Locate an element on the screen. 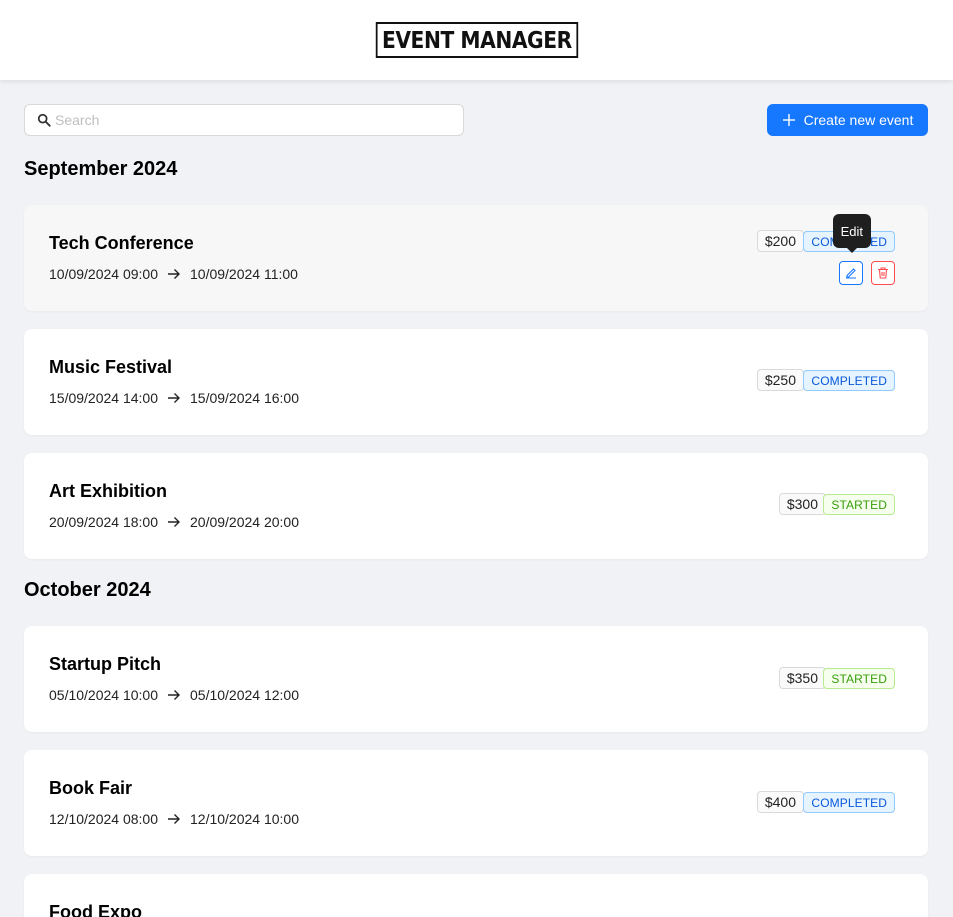  app-header: EVENT MANAGER is located at coordinates (476, 40).